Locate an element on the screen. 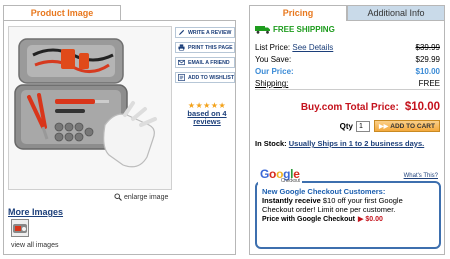 This screenshot has width=450, height=259. add-to-cart-button: ▶▶ ADD TO CART is located at coordinates (407, 126).